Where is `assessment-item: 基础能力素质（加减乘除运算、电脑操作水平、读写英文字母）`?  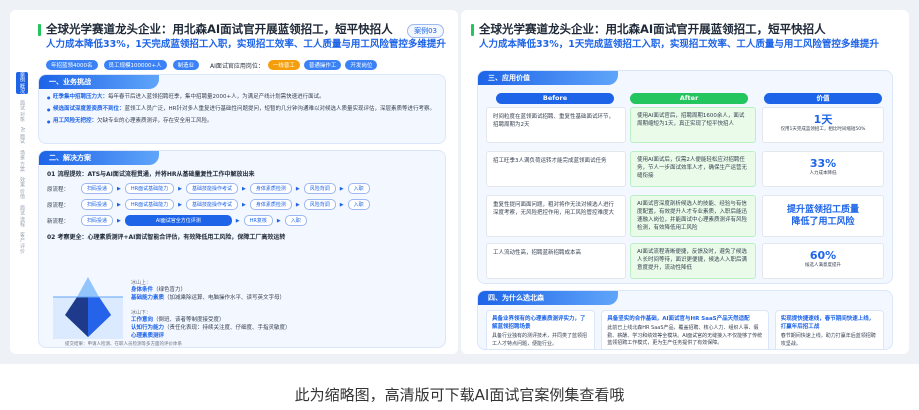
assessment-item: 基础能力素质（加减乘除运算、电脑操作水平、读写英文字母） is located at coordinates (208, 298).